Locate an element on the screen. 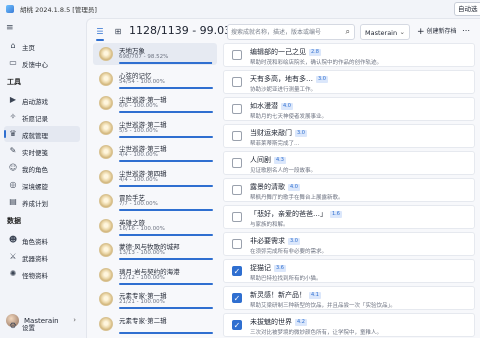  category-item: 璃月·岩与契约的海港 12/12 - 100.00% is located at coordinates (155, 275).